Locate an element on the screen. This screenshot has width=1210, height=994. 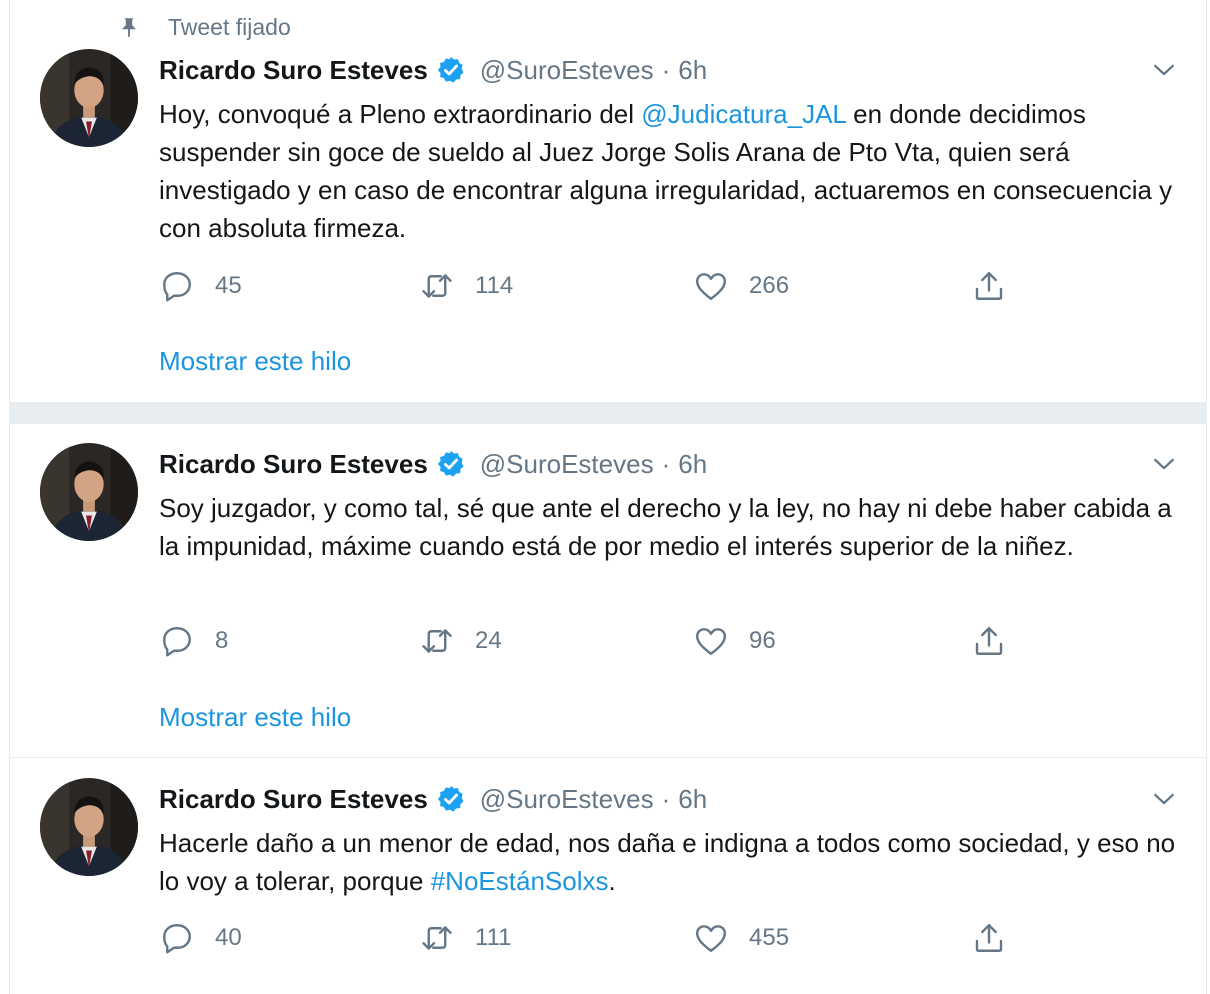
tweet-text-part: . is located at coordinates (612, 881).